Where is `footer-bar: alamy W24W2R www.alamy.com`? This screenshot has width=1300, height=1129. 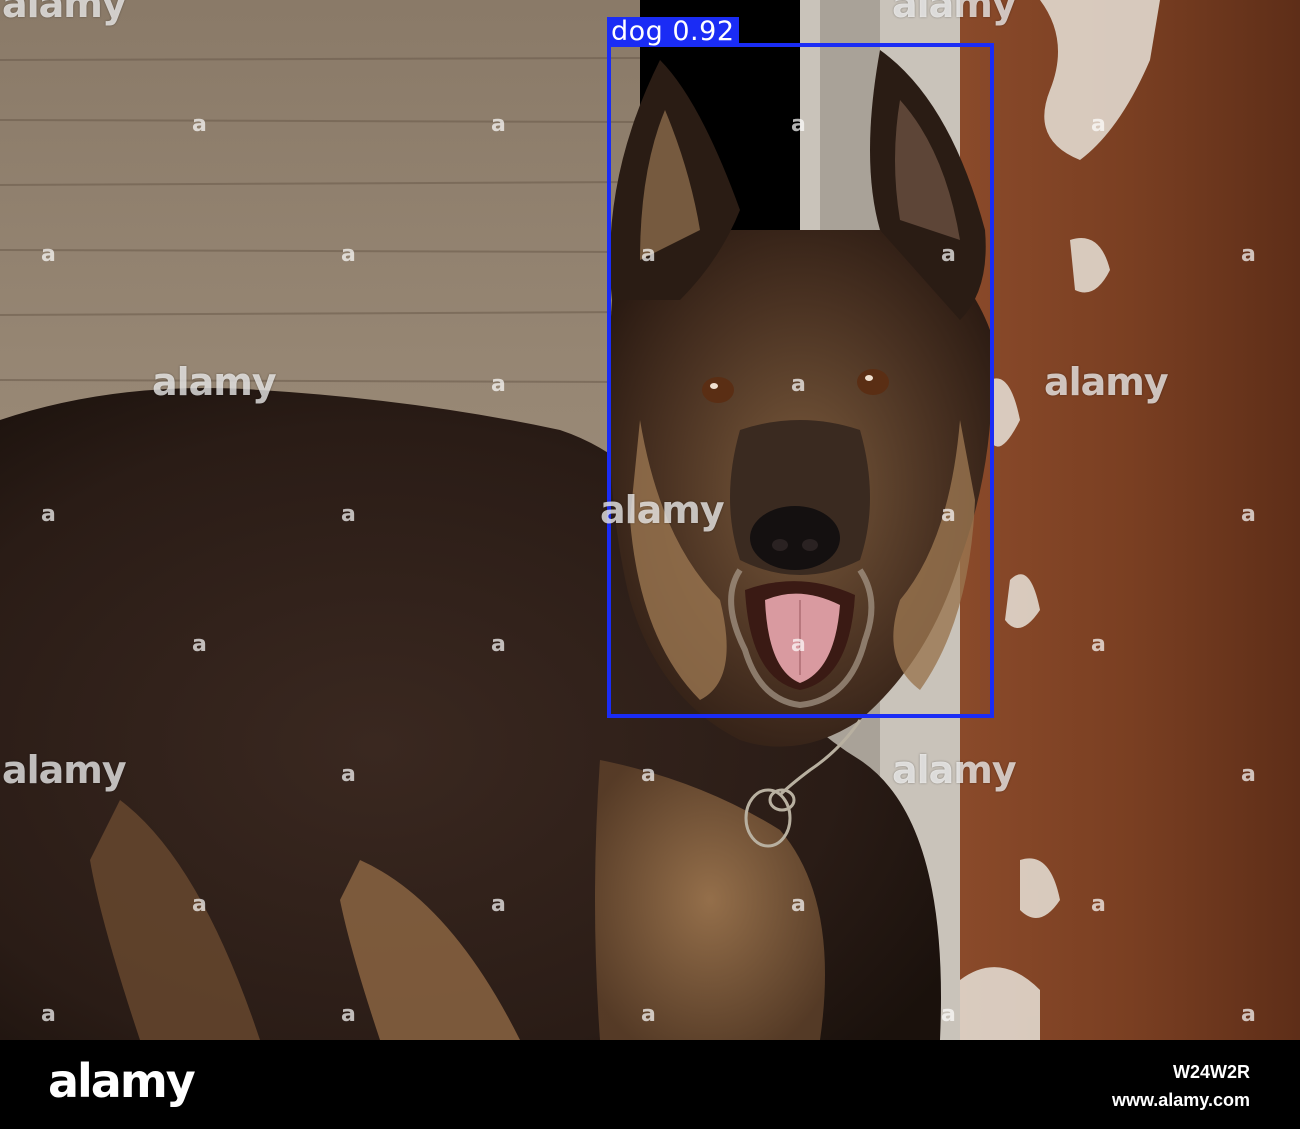 footer-bar: alamy W24W2R www.alamy.com is located at coordinates (650, 1084).